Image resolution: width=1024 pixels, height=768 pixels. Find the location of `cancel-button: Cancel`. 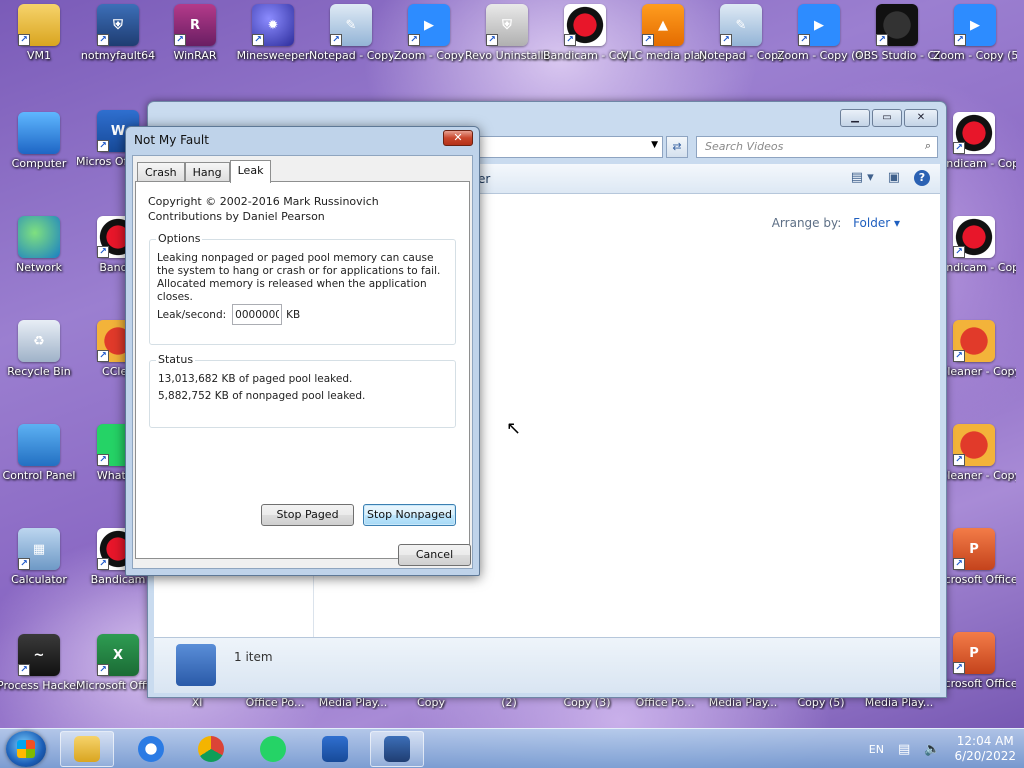

cancel-button: Cancel is located at coordinates (434, 555).